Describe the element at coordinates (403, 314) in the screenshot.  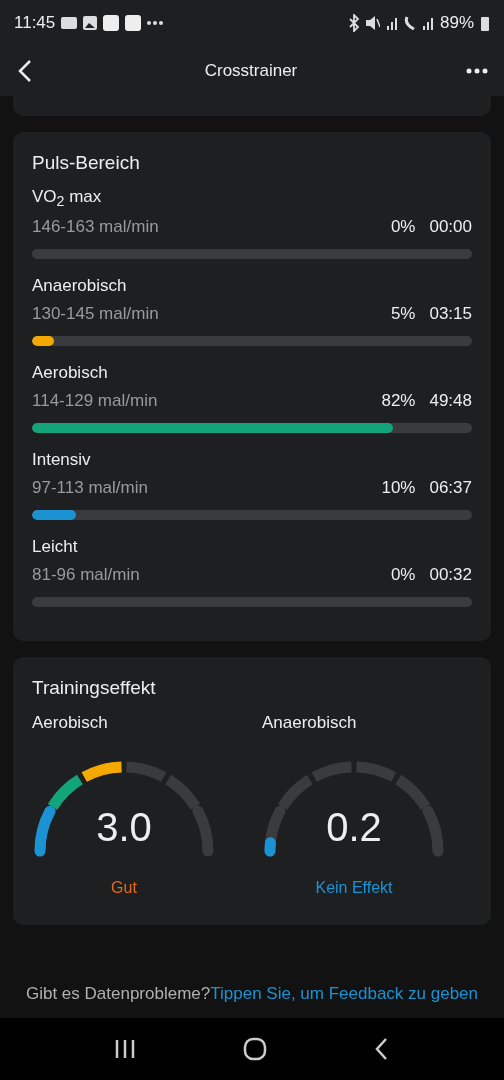
I see `zone-percent: 5%` at that location.